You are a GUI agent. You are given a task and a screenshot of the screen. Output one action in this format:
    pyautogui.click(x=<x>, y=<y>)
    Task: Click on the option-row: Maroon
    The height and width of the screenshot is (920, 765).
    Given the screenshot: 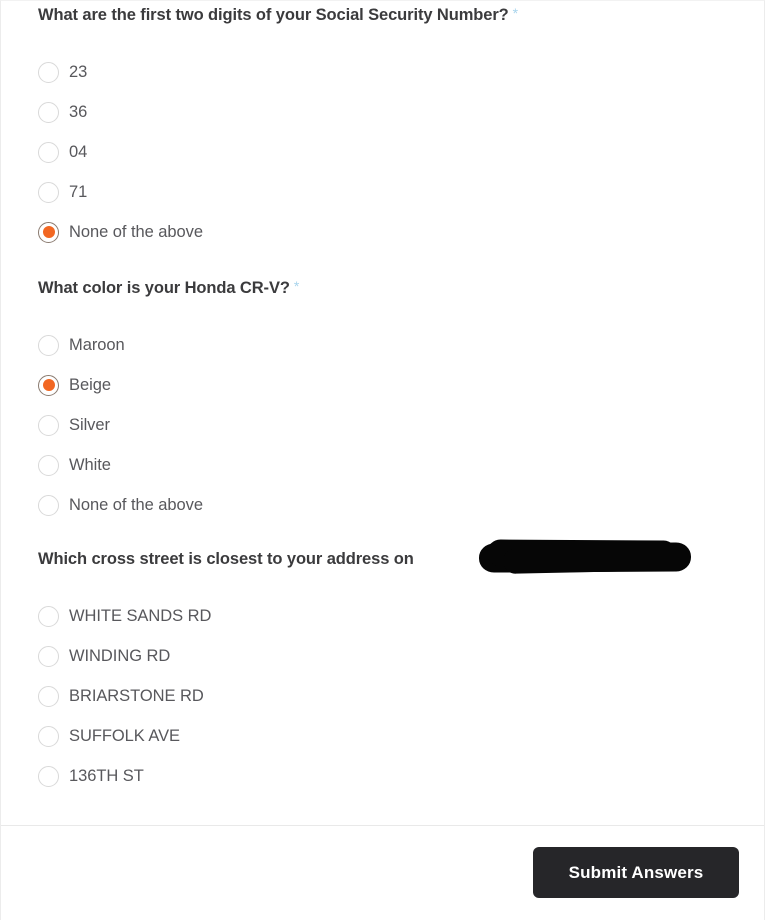 What is the action you would take?
    pyautogui.click(x=391, y=345)
    